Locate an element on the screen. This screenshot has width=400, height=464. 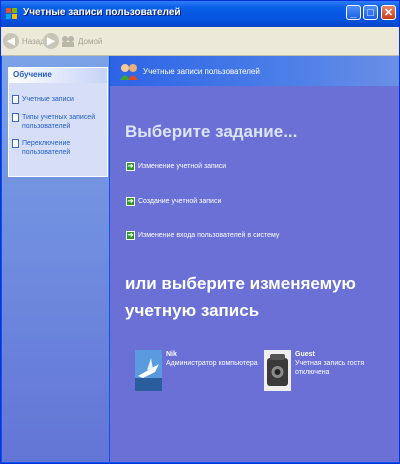
pick-account-heading: или выберите изменяемую учетную запись is located at coordinates (240, 297).